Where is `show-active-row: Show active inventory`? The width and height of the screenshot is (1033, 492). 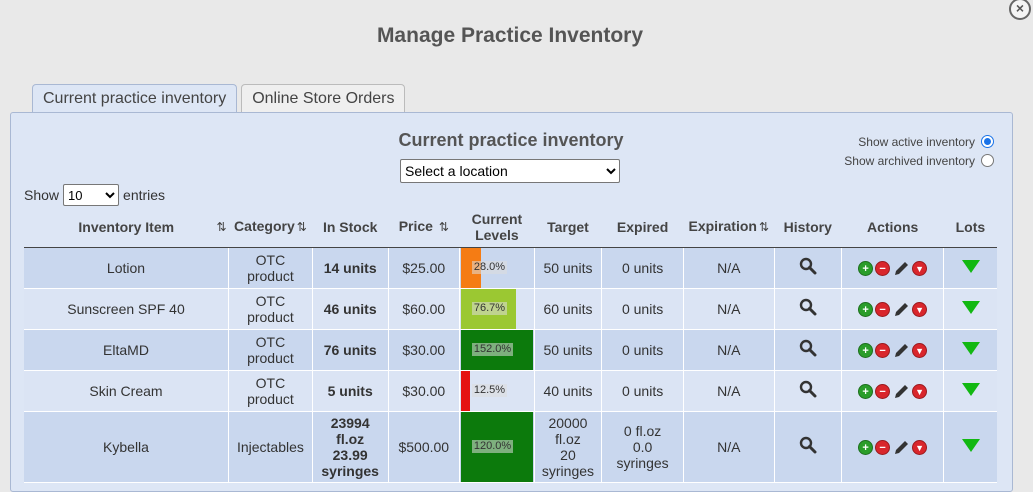 show-active-row: Show active inventory is located at coordinates (919, 141).